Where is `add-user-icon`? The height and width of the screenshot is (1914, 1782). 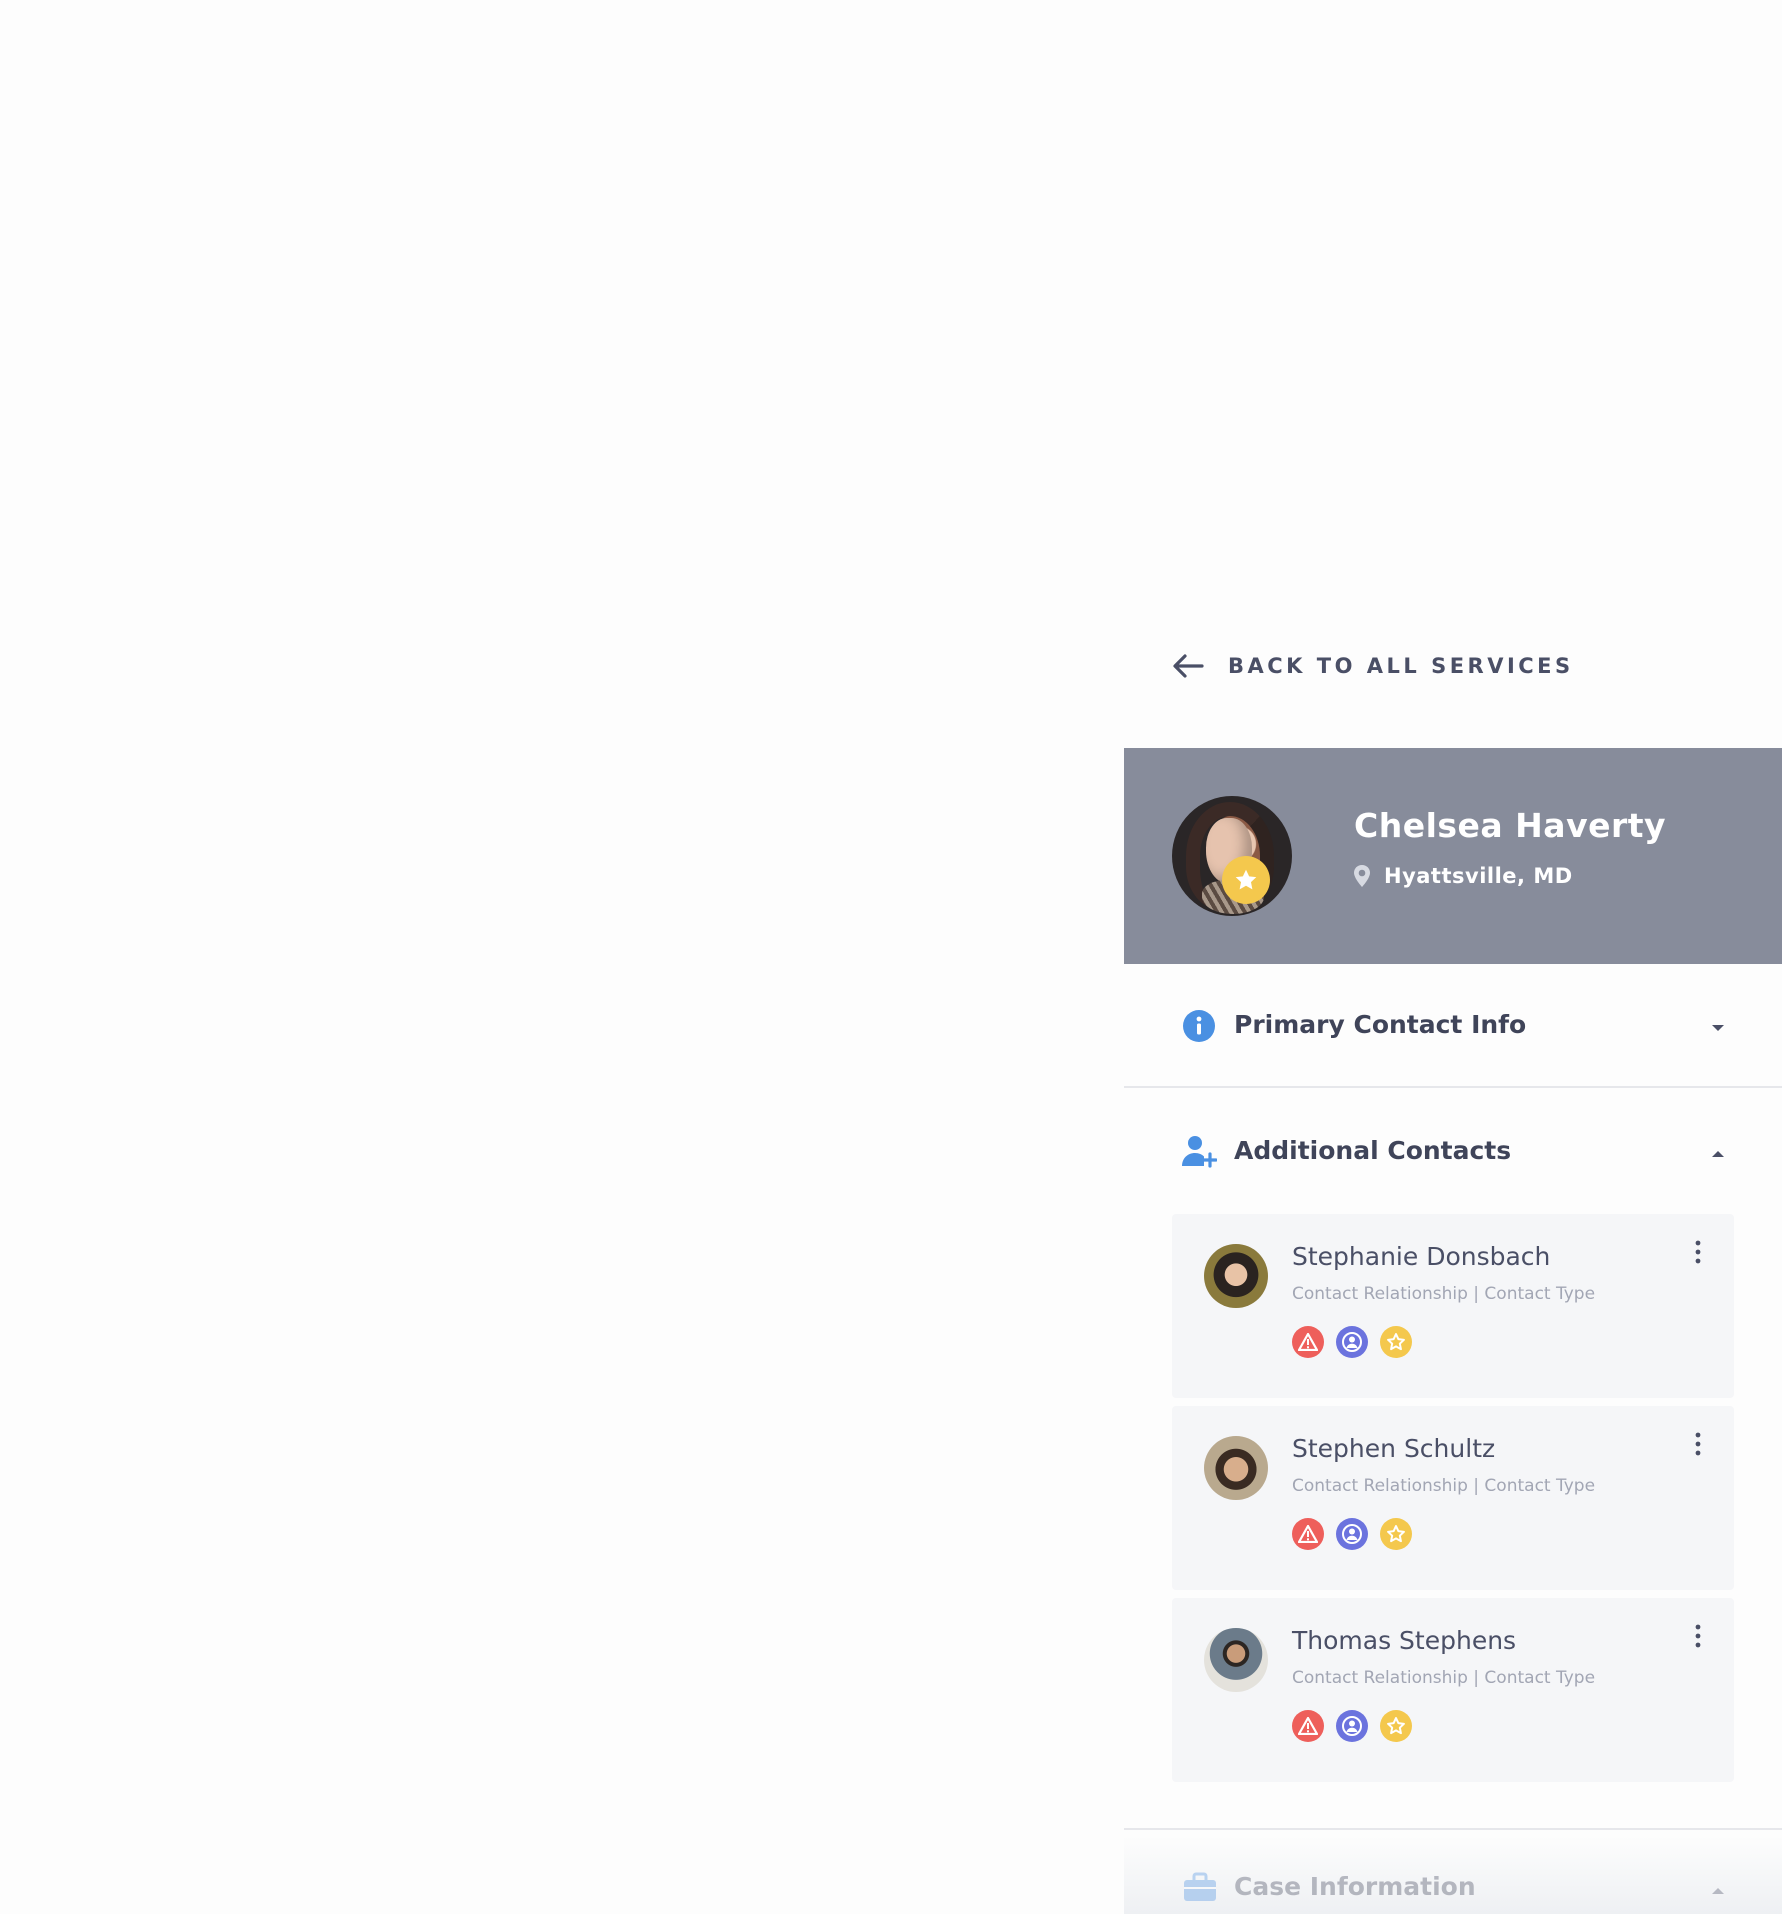
add-user-icon is located at coordinates (1199, 1152).